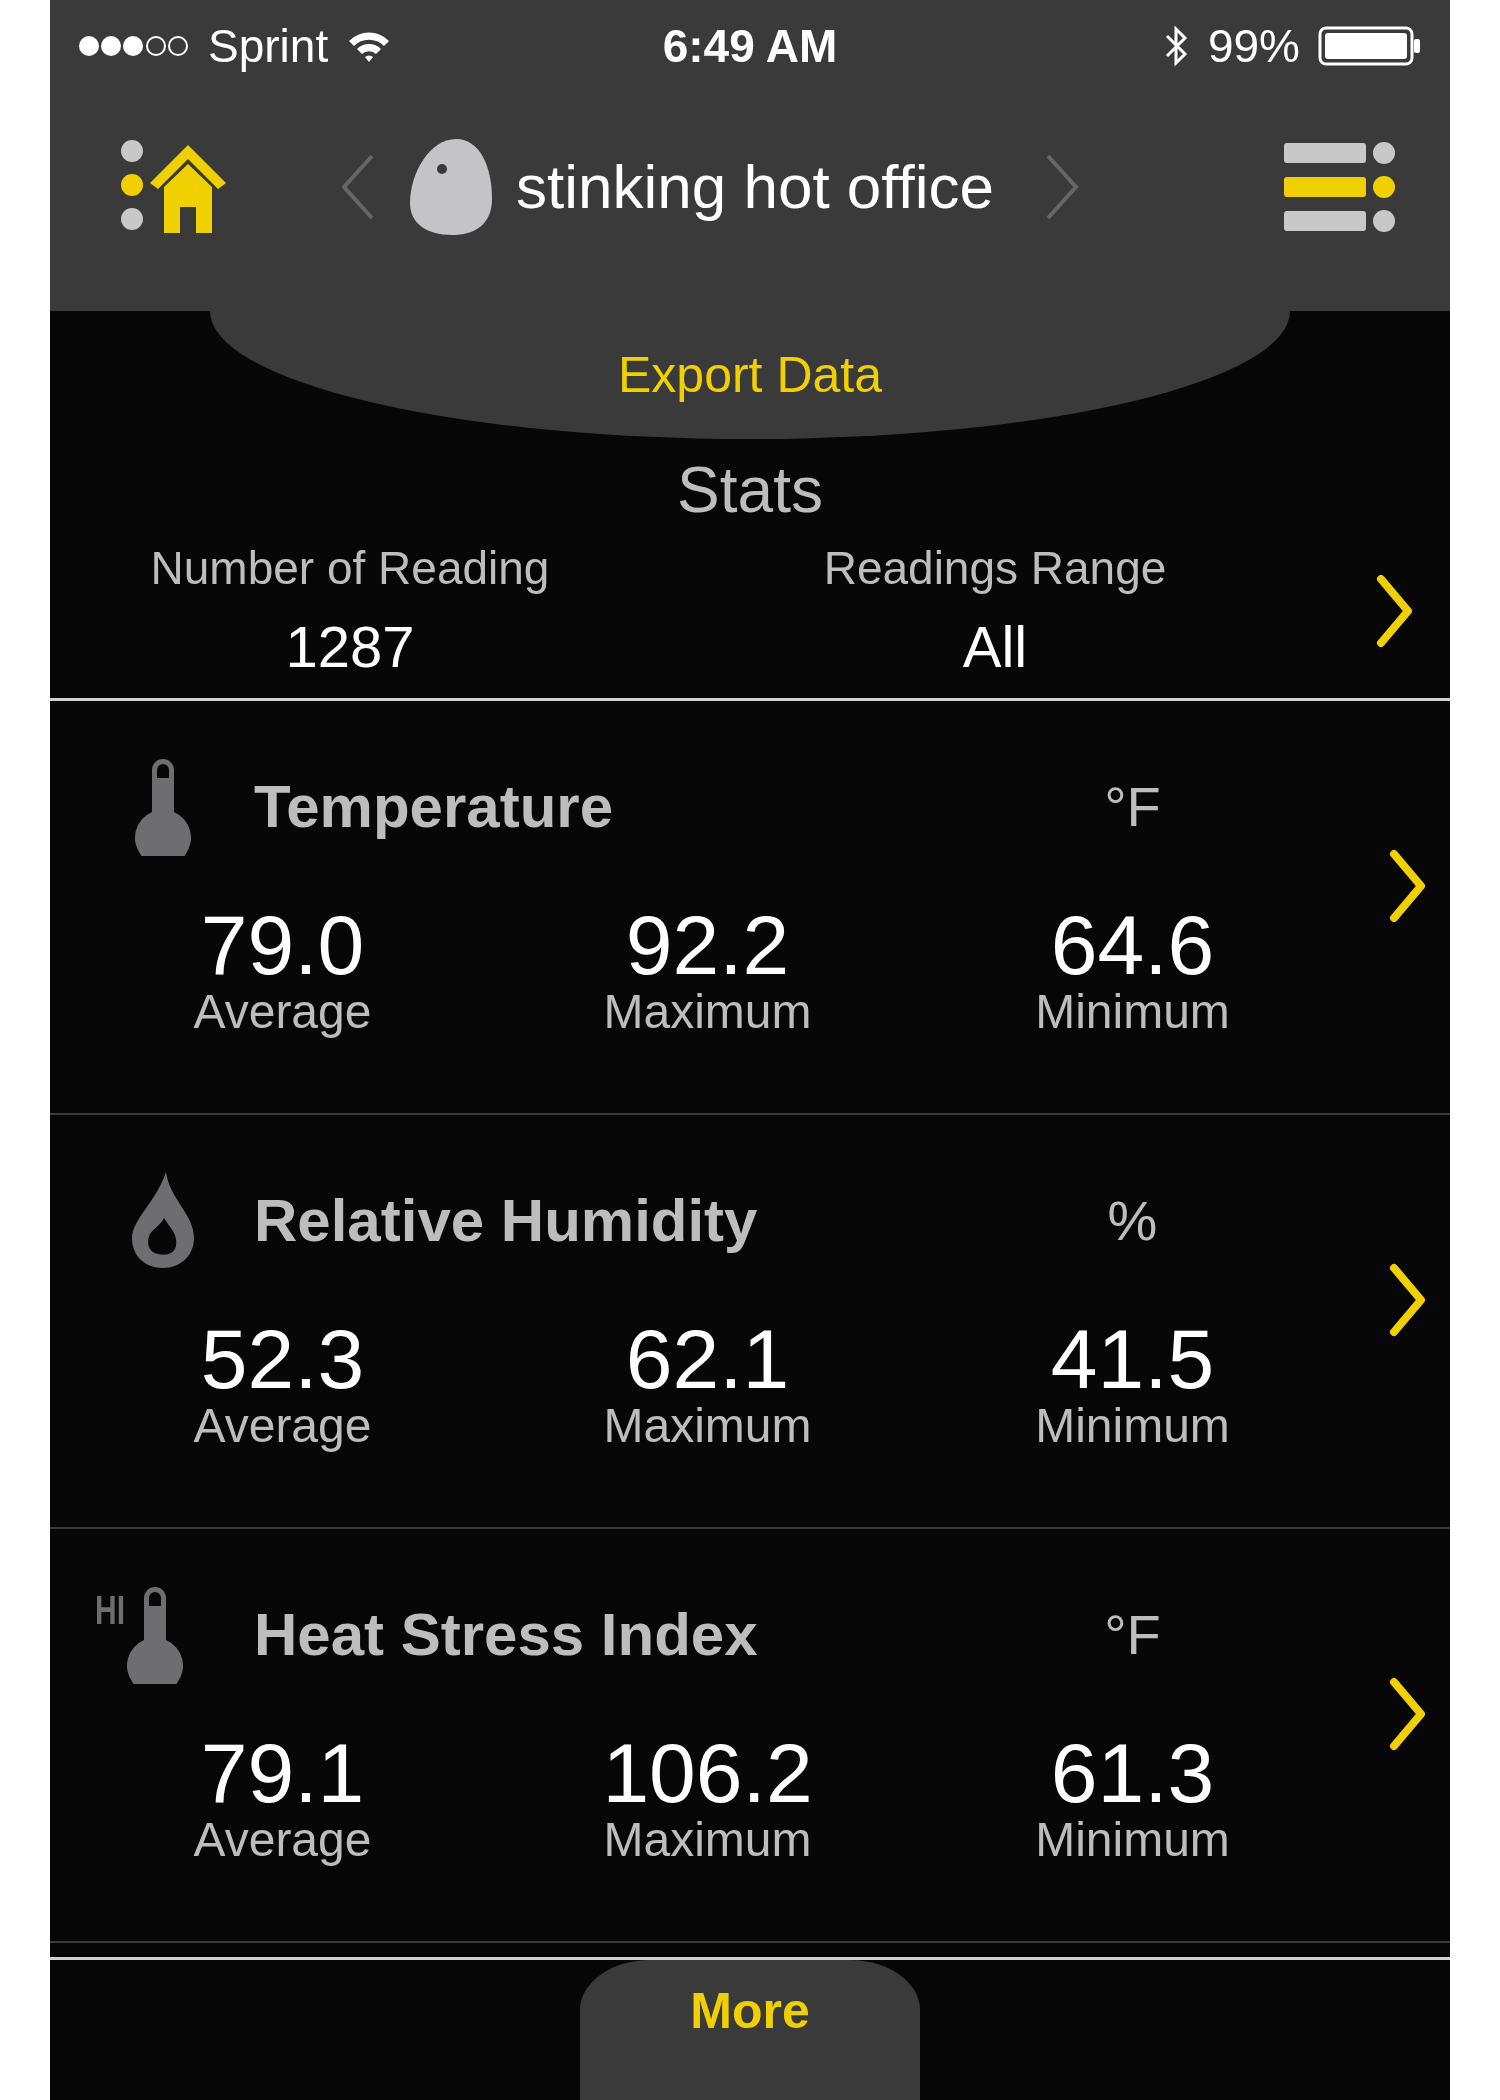 This screenshot has height=2100, width=1500. What do you see at coordinates (1132, 1773) in the screenshot?
I see `stat-value: 61.3` at bounding box center [1132, 1773].